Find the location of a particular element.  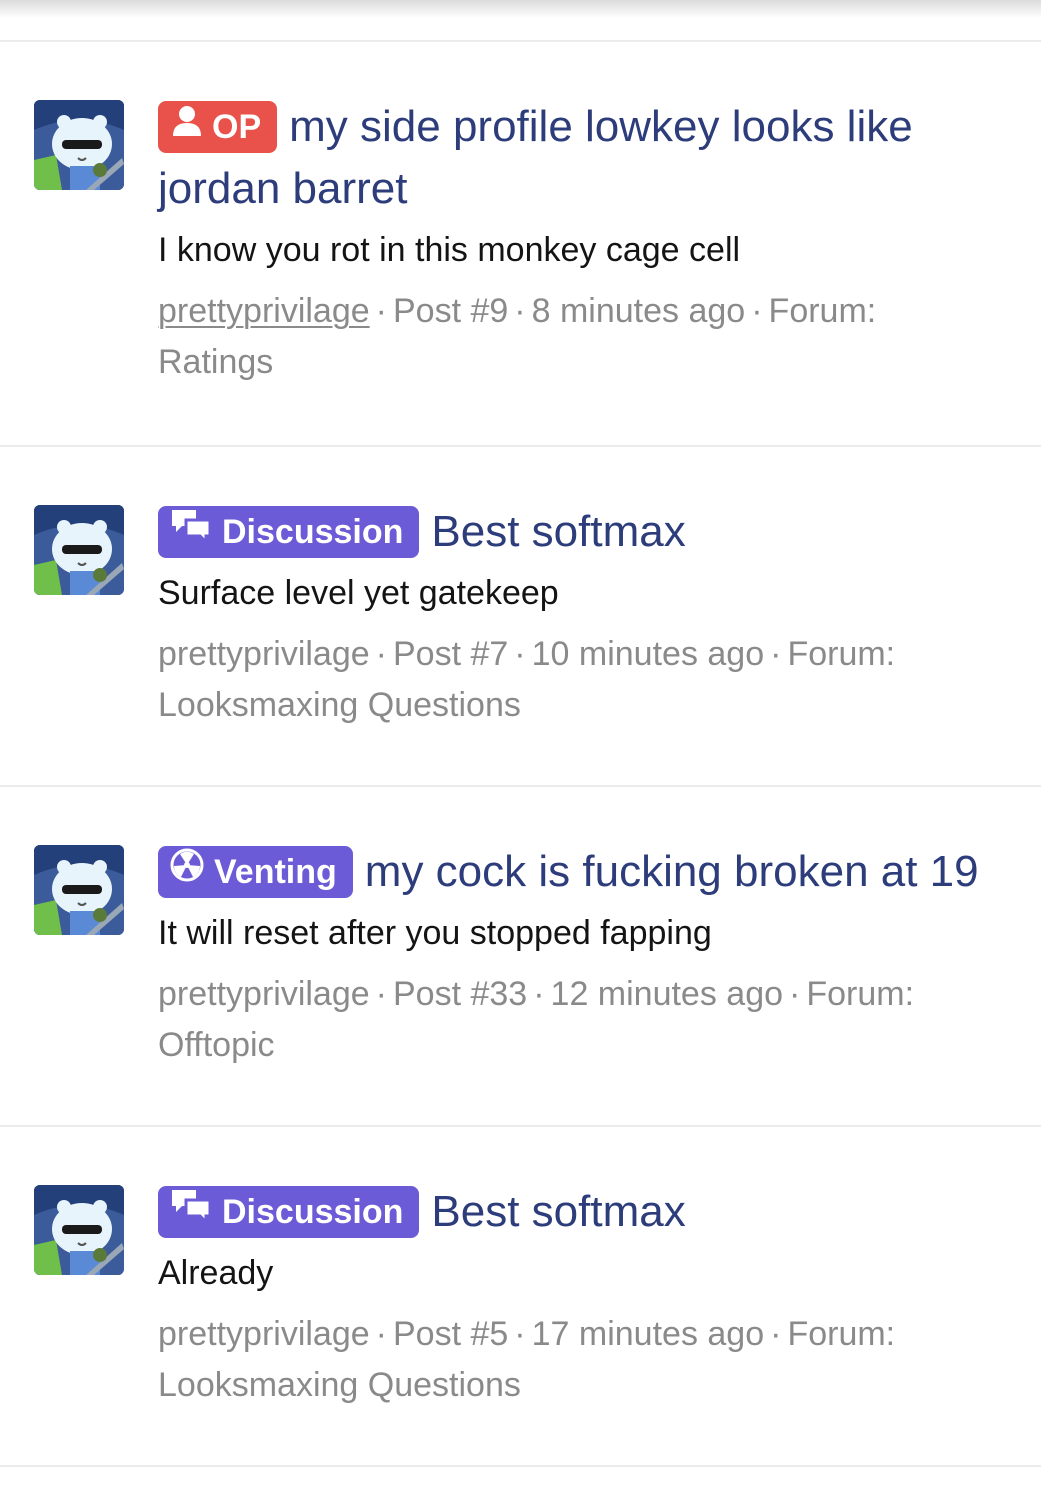

thread-title-link: my cock is fucking broken at 19 is located at coordinates (672, 871).